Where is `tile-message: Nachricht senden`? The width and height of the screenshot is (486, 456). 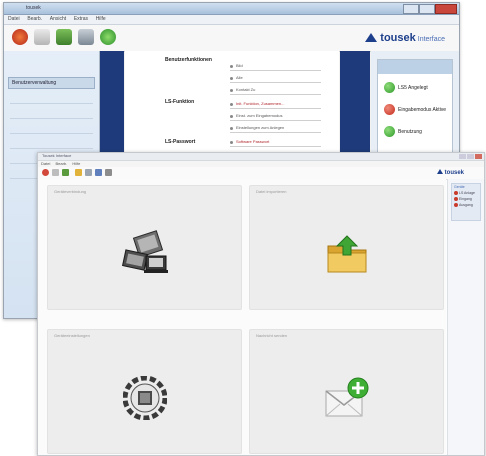
tile-message: Nachricht senden is located at coordinates (346, 391).